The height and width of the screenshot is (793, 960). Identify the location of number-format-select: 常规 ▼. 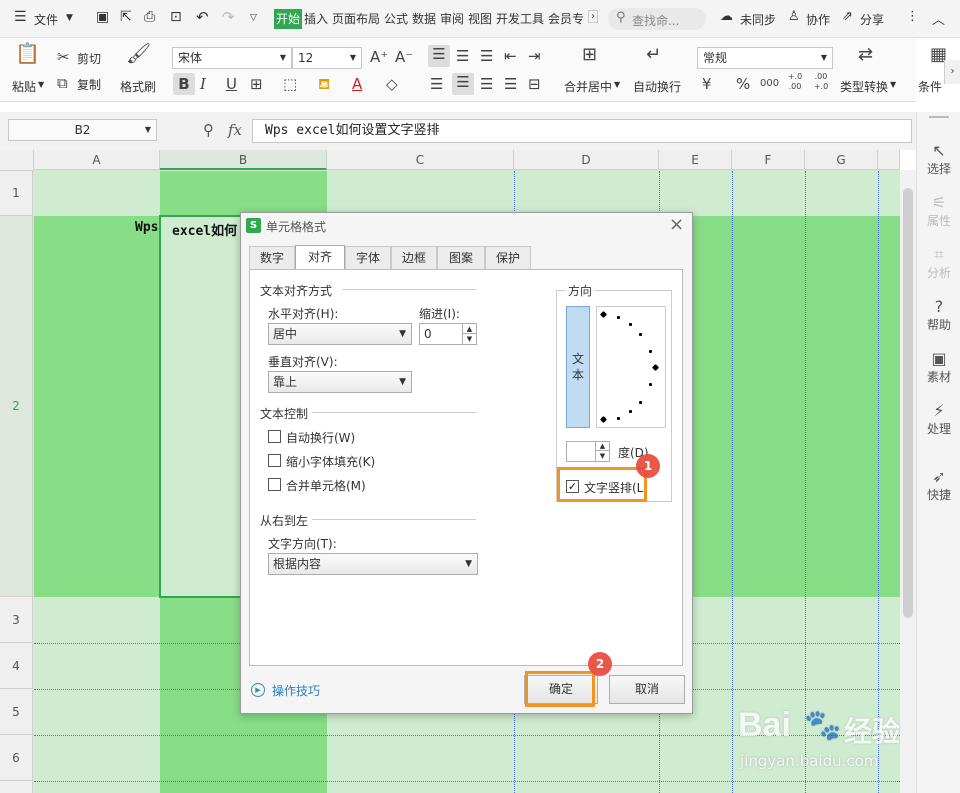
(765, 58).